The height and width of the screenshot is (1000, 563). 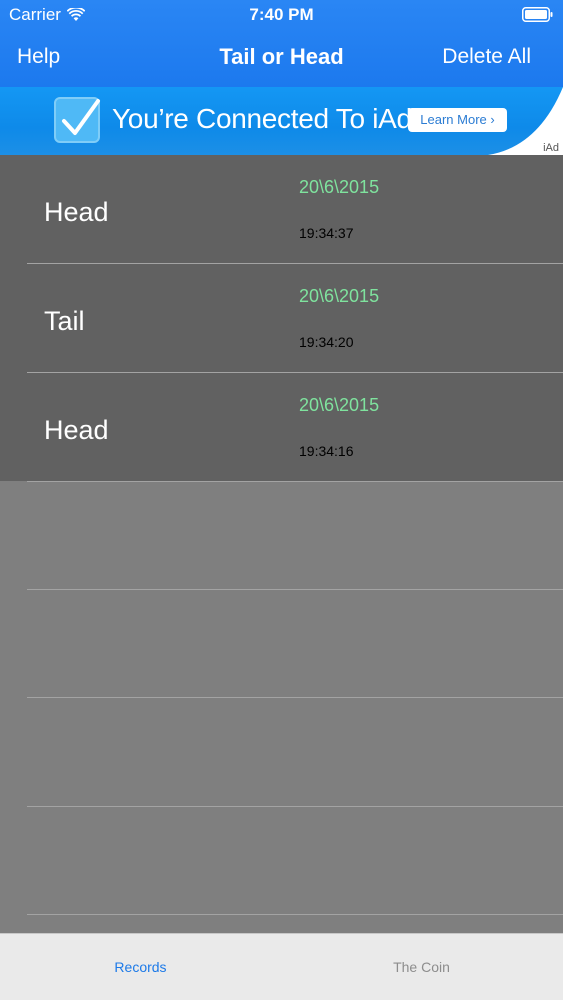 I want to click on row-separator, so click(x=295, y=481).